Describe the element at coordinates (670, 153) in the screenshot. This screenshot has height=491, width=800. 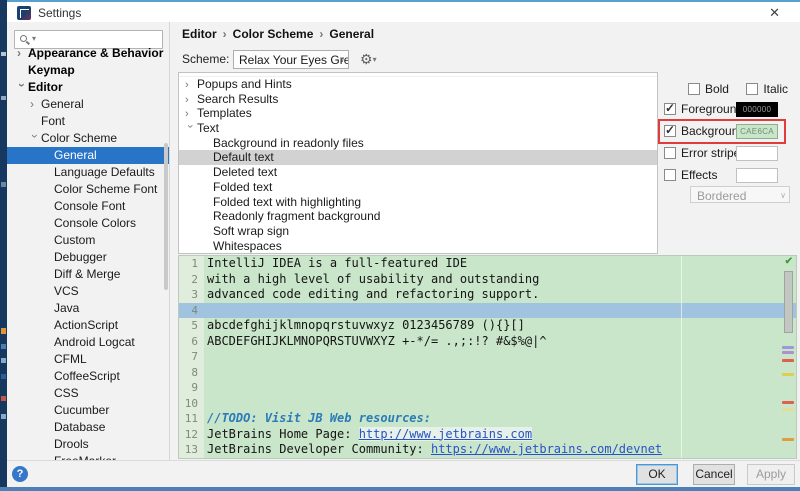
I see `error-stripe-mark-checkbox` at that location.